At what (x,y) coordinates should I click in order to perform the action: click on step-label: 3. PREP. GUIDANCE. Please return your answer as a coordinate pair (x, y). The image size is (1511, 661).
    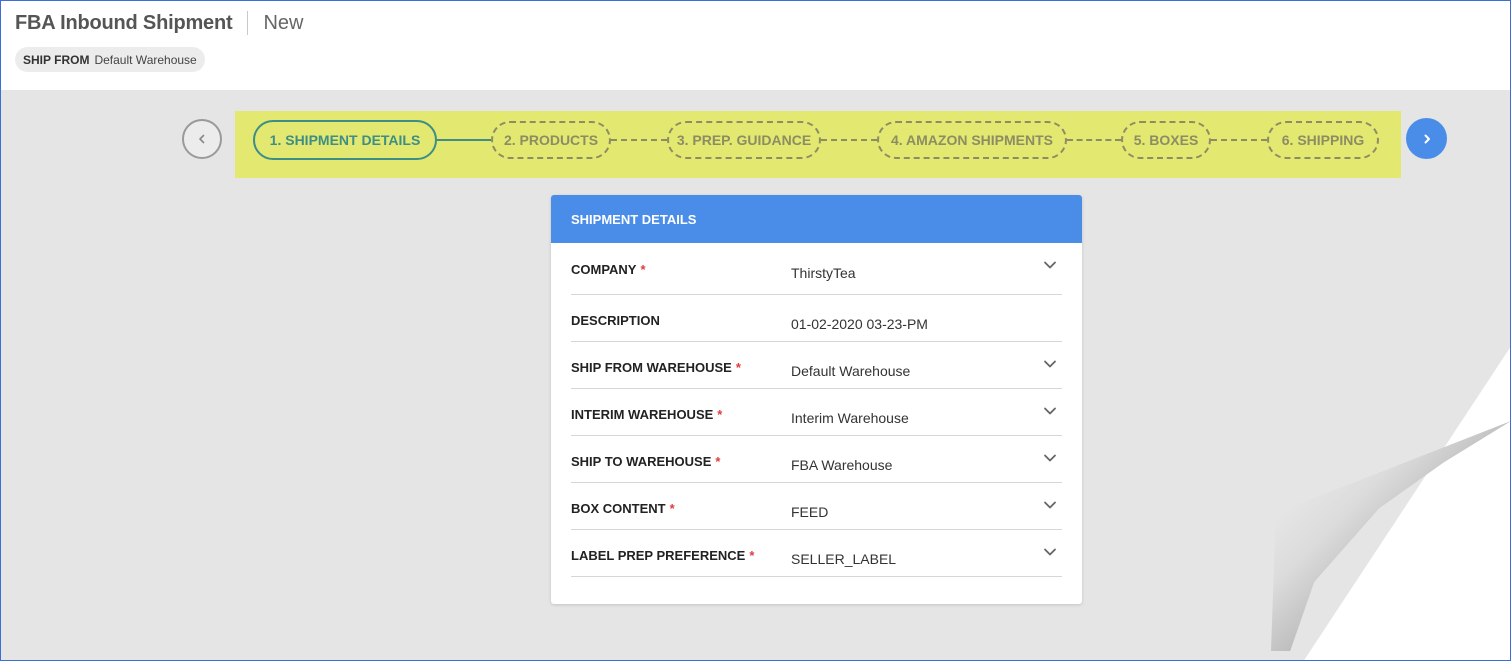
    Looking at the image, I should click on (744, 140).